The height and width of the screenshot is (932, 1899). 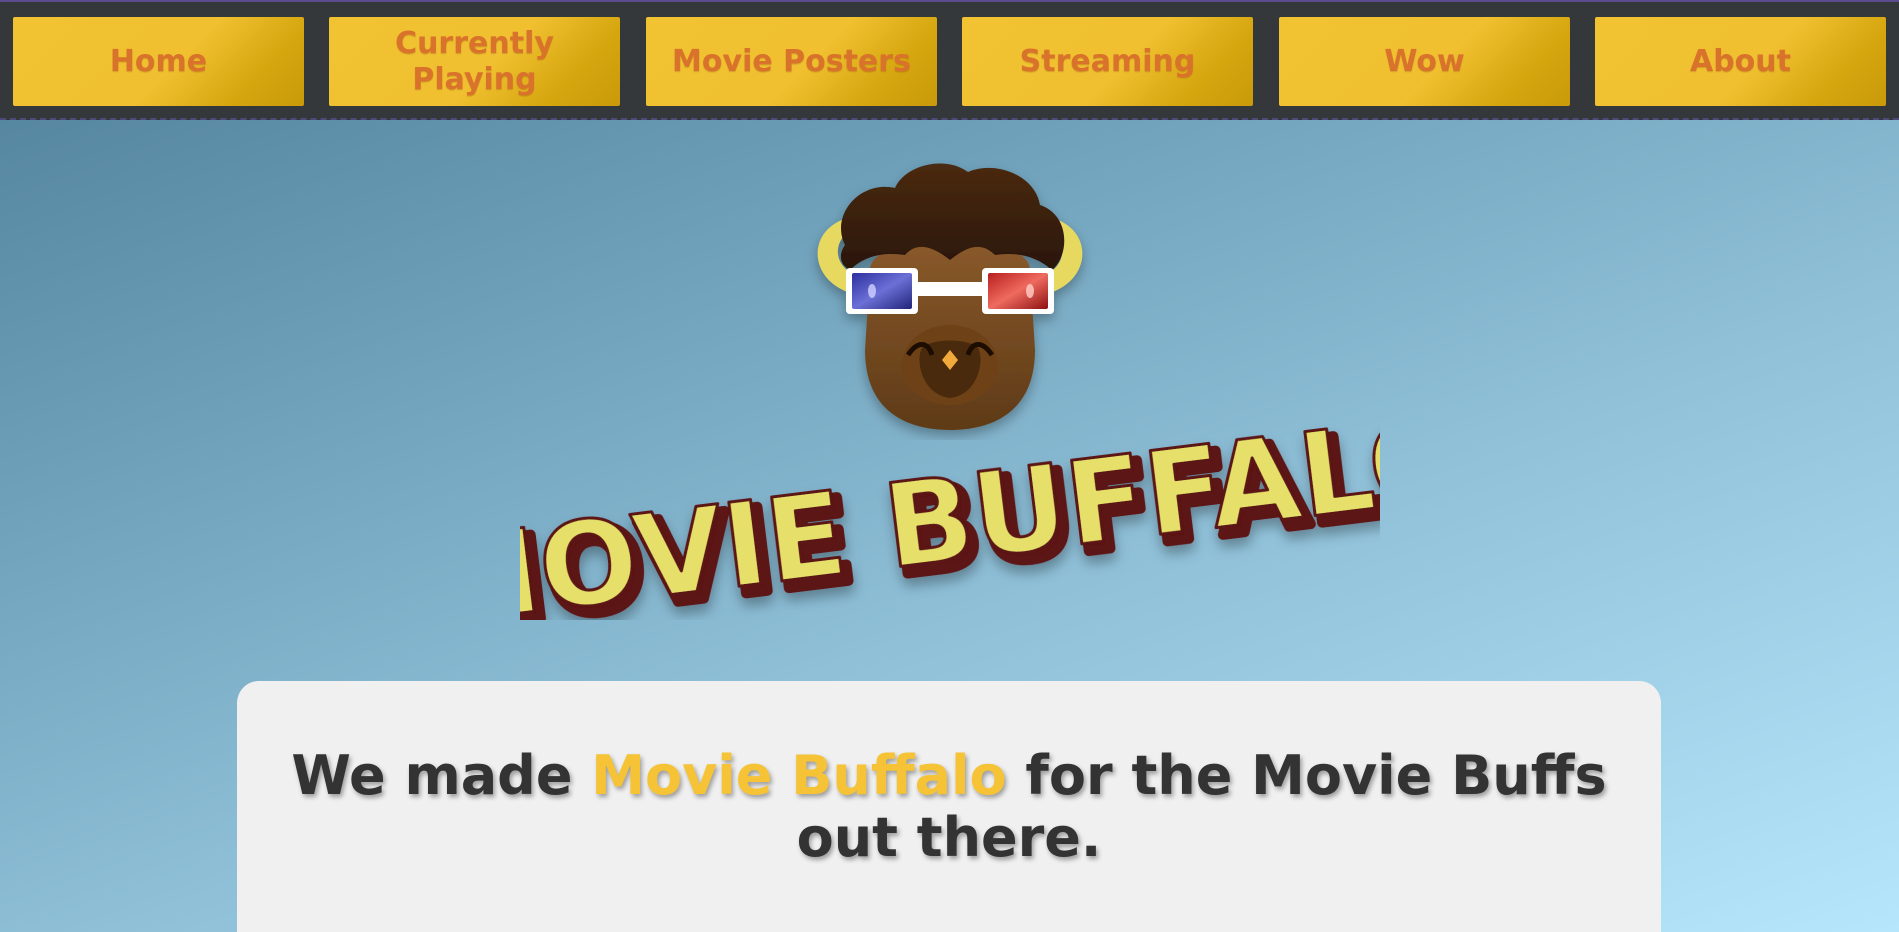 I want to click on tagline-brand: Movie Buffalo, so click(x=799, y=775).